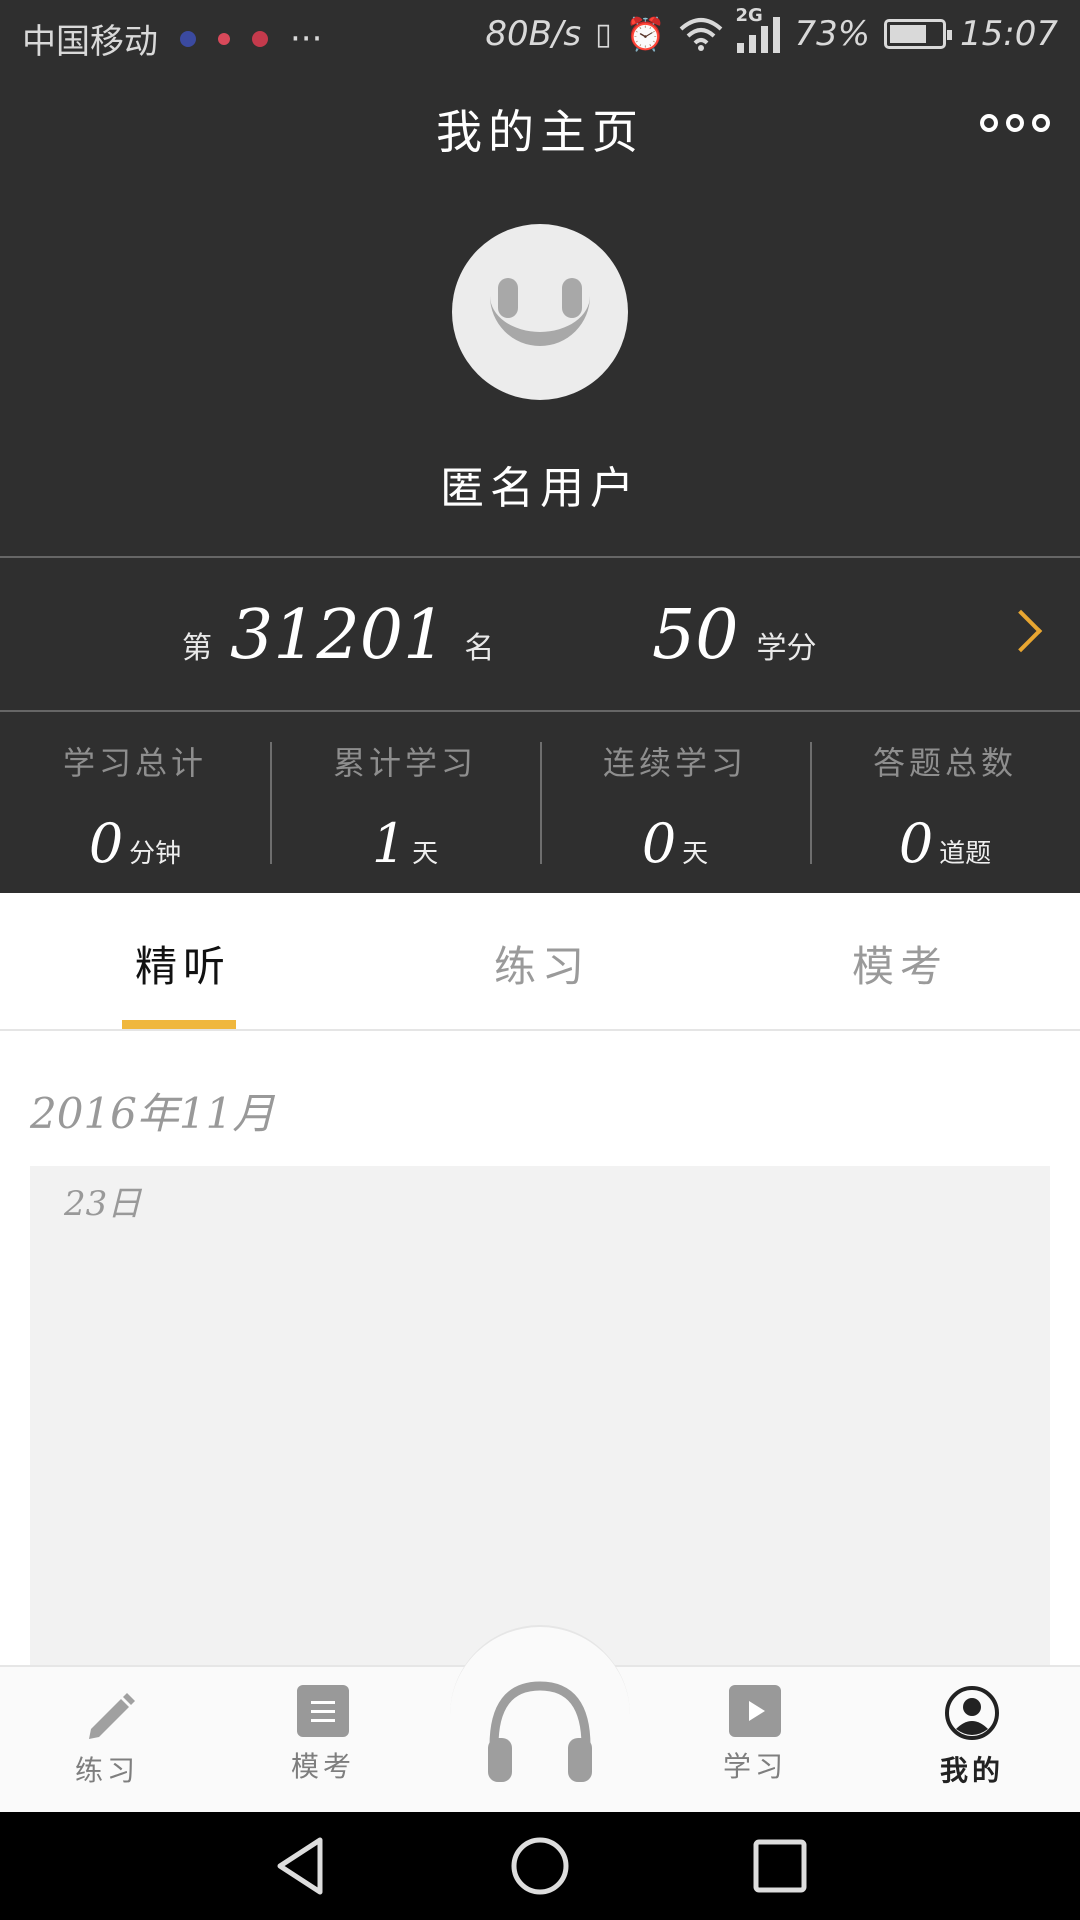 This screenshot has width=1080, height=1920. I want to click on chevron-right-icon, so click(1021, 631).